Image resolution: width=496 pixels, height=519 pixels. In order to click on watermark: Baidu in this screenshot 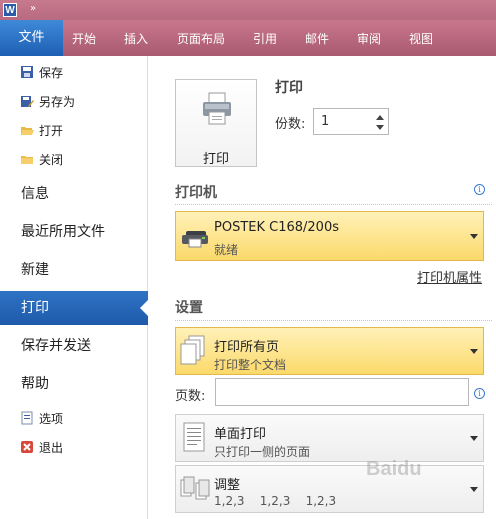, I will do `click(394, 469)`.